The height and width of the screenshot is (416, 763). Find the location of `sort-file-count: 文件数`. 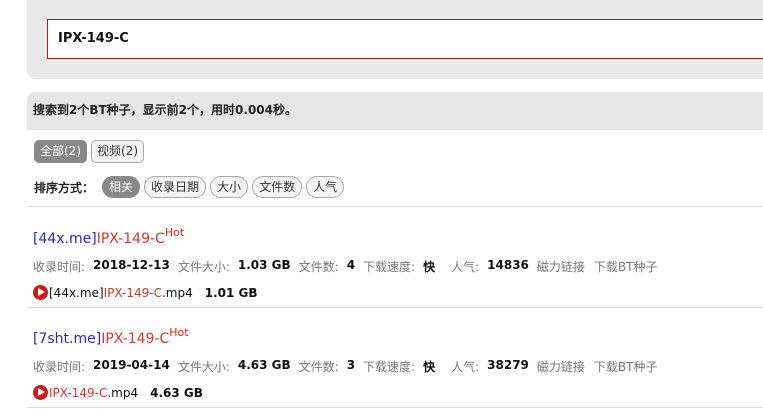

sort-file-count: 文件数 is located at coordinates (277, 187).